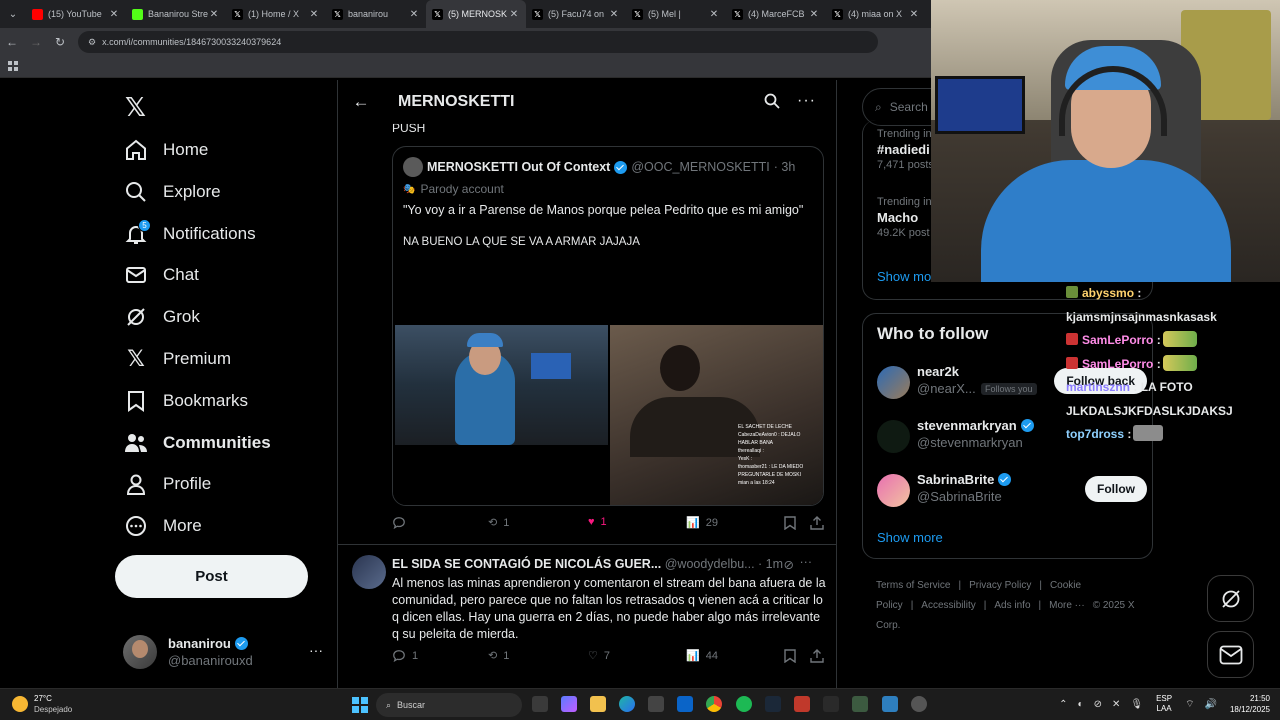  What do you see at coordinates (919, 704) in the screenshot?
I see `obs-icon` at bounding box center [919, 704].